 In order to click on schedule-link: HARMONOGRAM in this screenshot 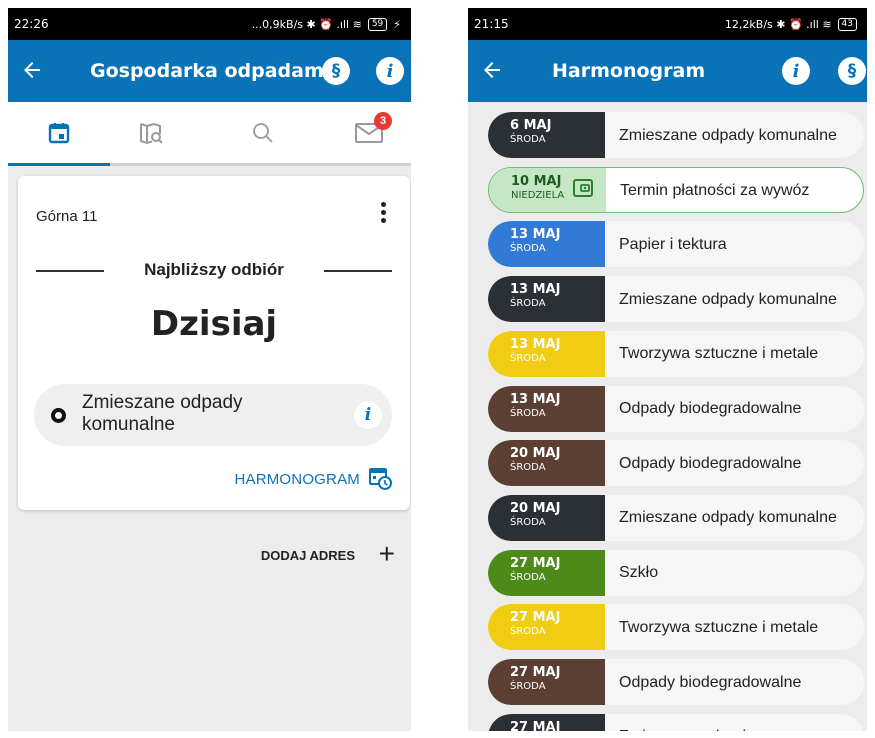, I will do `click(297, 479)`.